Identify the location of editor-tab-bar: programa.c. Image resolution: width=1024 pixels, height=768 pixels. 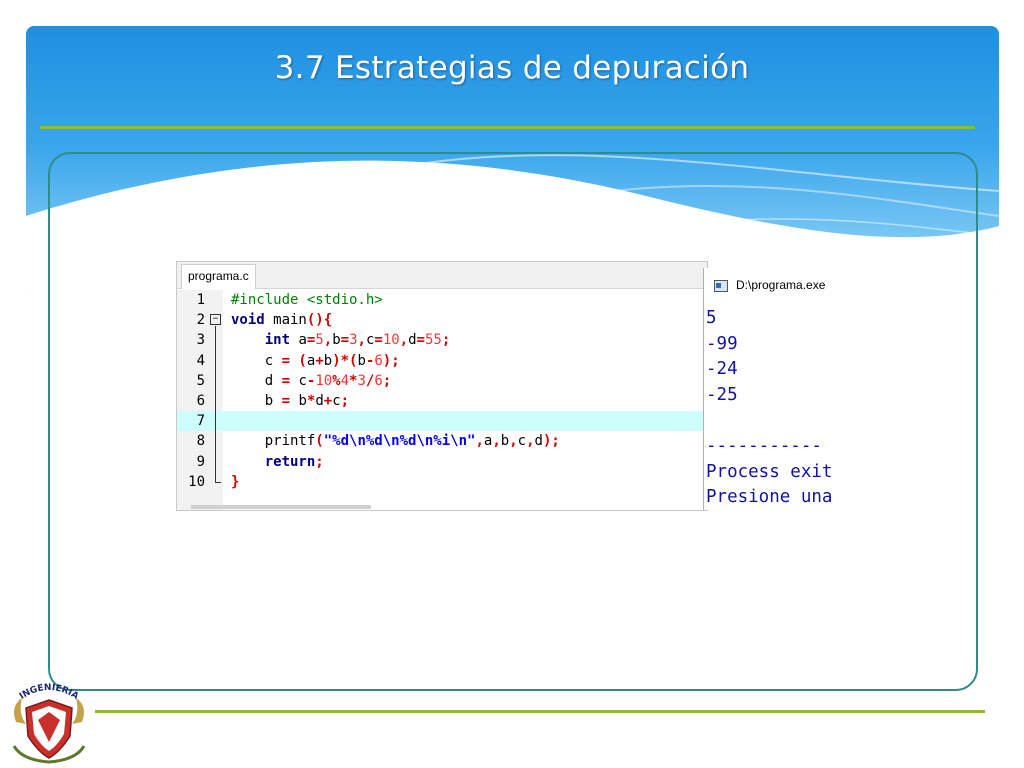
(442, 275).